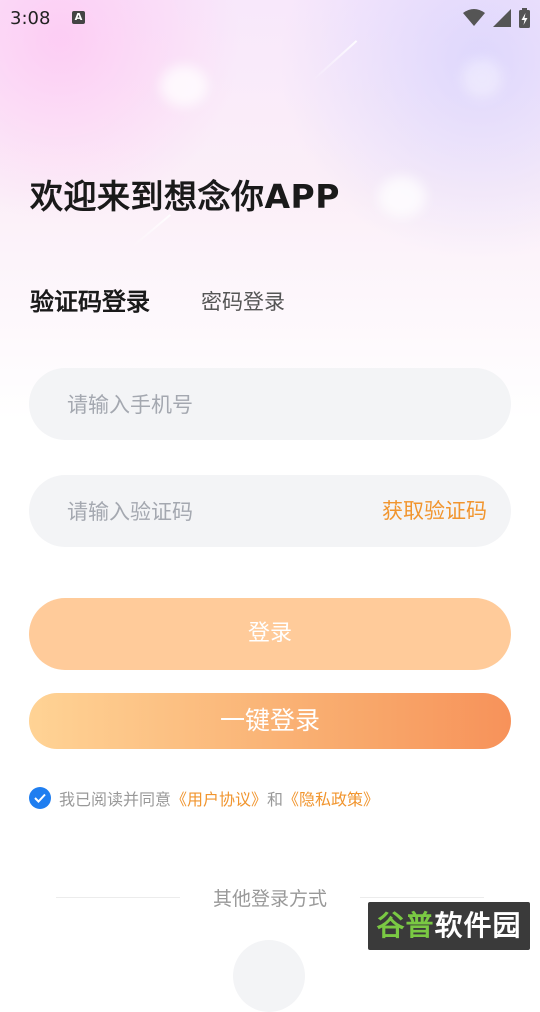 This screenshot has height=1012, width=540. Describe the element at coordinates (502, 18) in the screenshot. I see `signal-icon` at that location.